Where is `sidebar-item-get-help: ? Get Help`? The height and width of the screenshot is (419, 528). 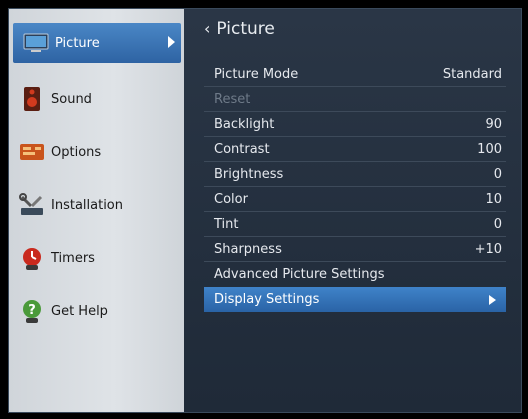
sidebar-item-get-help: ? Get Help is located at coordinates (96, 311).